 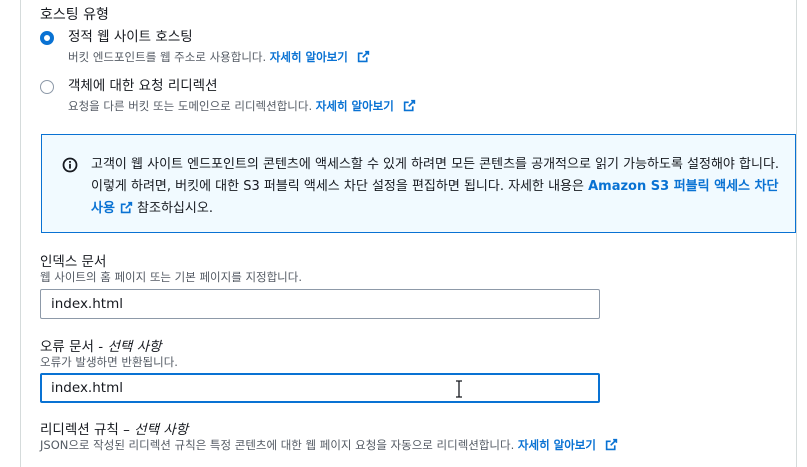 What do you see at coordinates (70, 165) in the screenshot?
I see `info-icon` at bounding box center [70, 165].